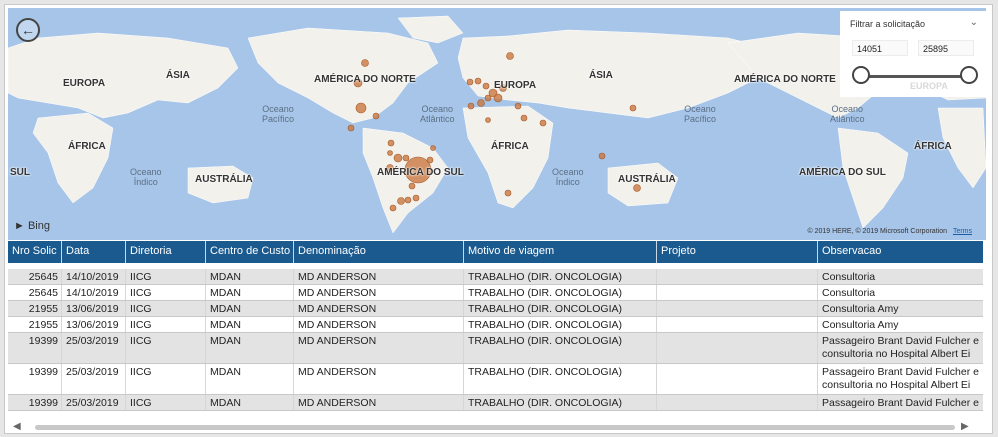  What do you see at coordinates (737, 252) in the screenshot?
I see `col-header-projeto: Projeto` at bounding box center [737, 252].